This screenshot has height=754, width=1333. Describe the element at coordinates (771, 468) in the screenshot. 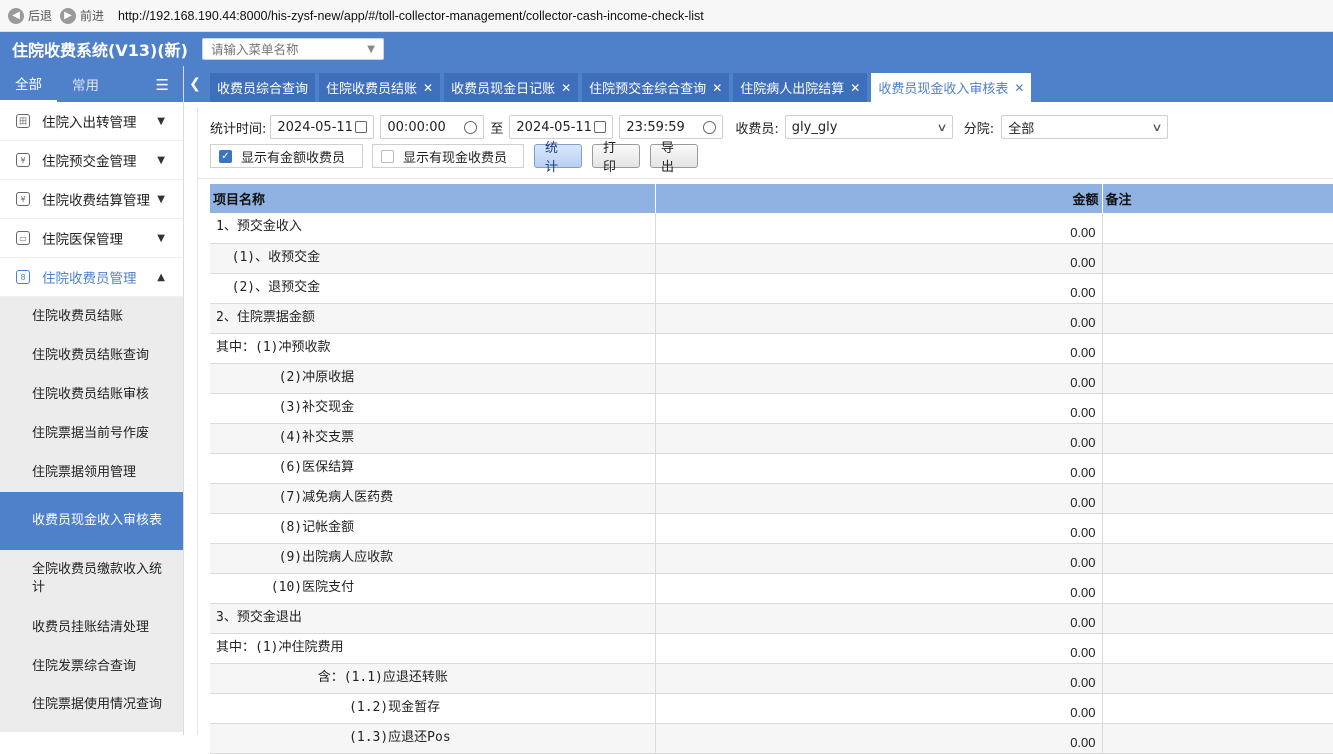

I see `table-row: (6)医保结算 0.00` at that location.